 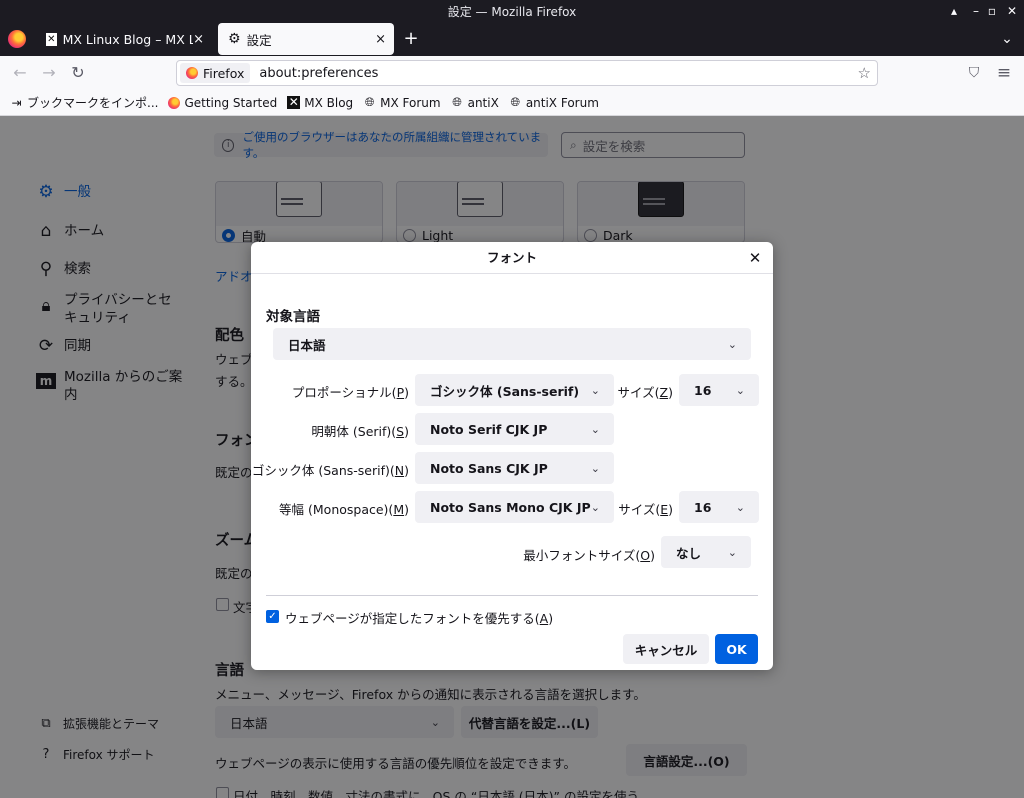 I want to click on dialog-close-button: ✕, so click(x=755, y=258).